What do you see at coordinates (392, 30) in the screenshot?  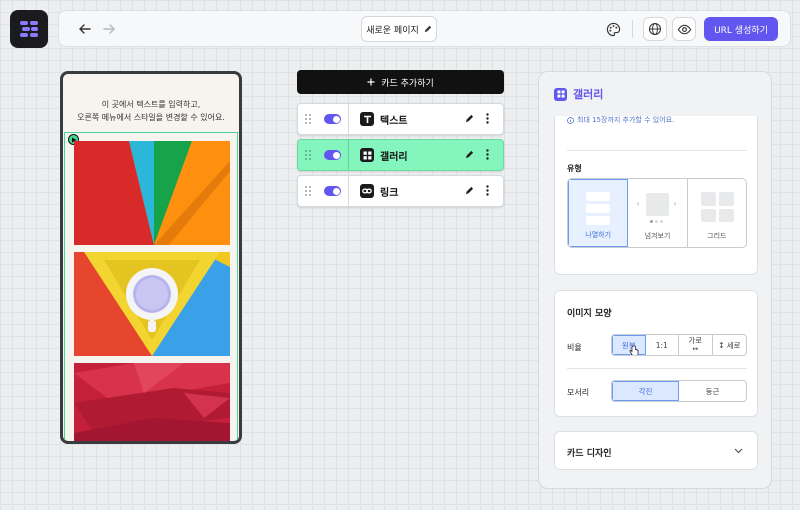 I see `page-name-label: 새로운 페이지` at bounding box center [392, 30].